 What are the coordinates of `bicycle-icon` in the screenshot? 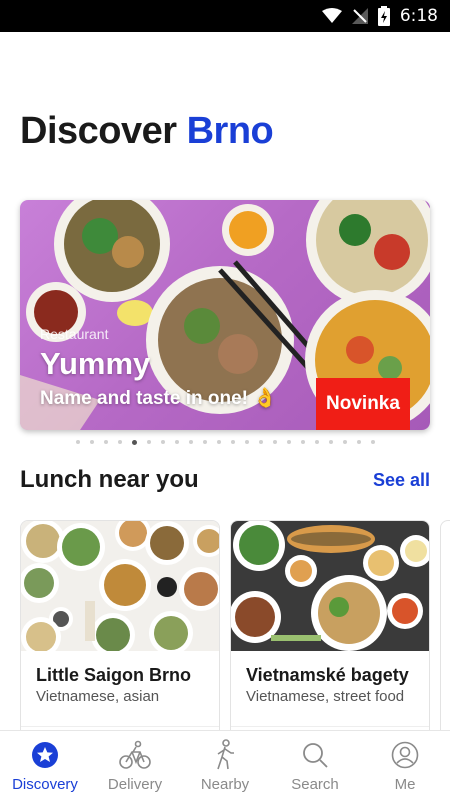 It's located at (135, 755).